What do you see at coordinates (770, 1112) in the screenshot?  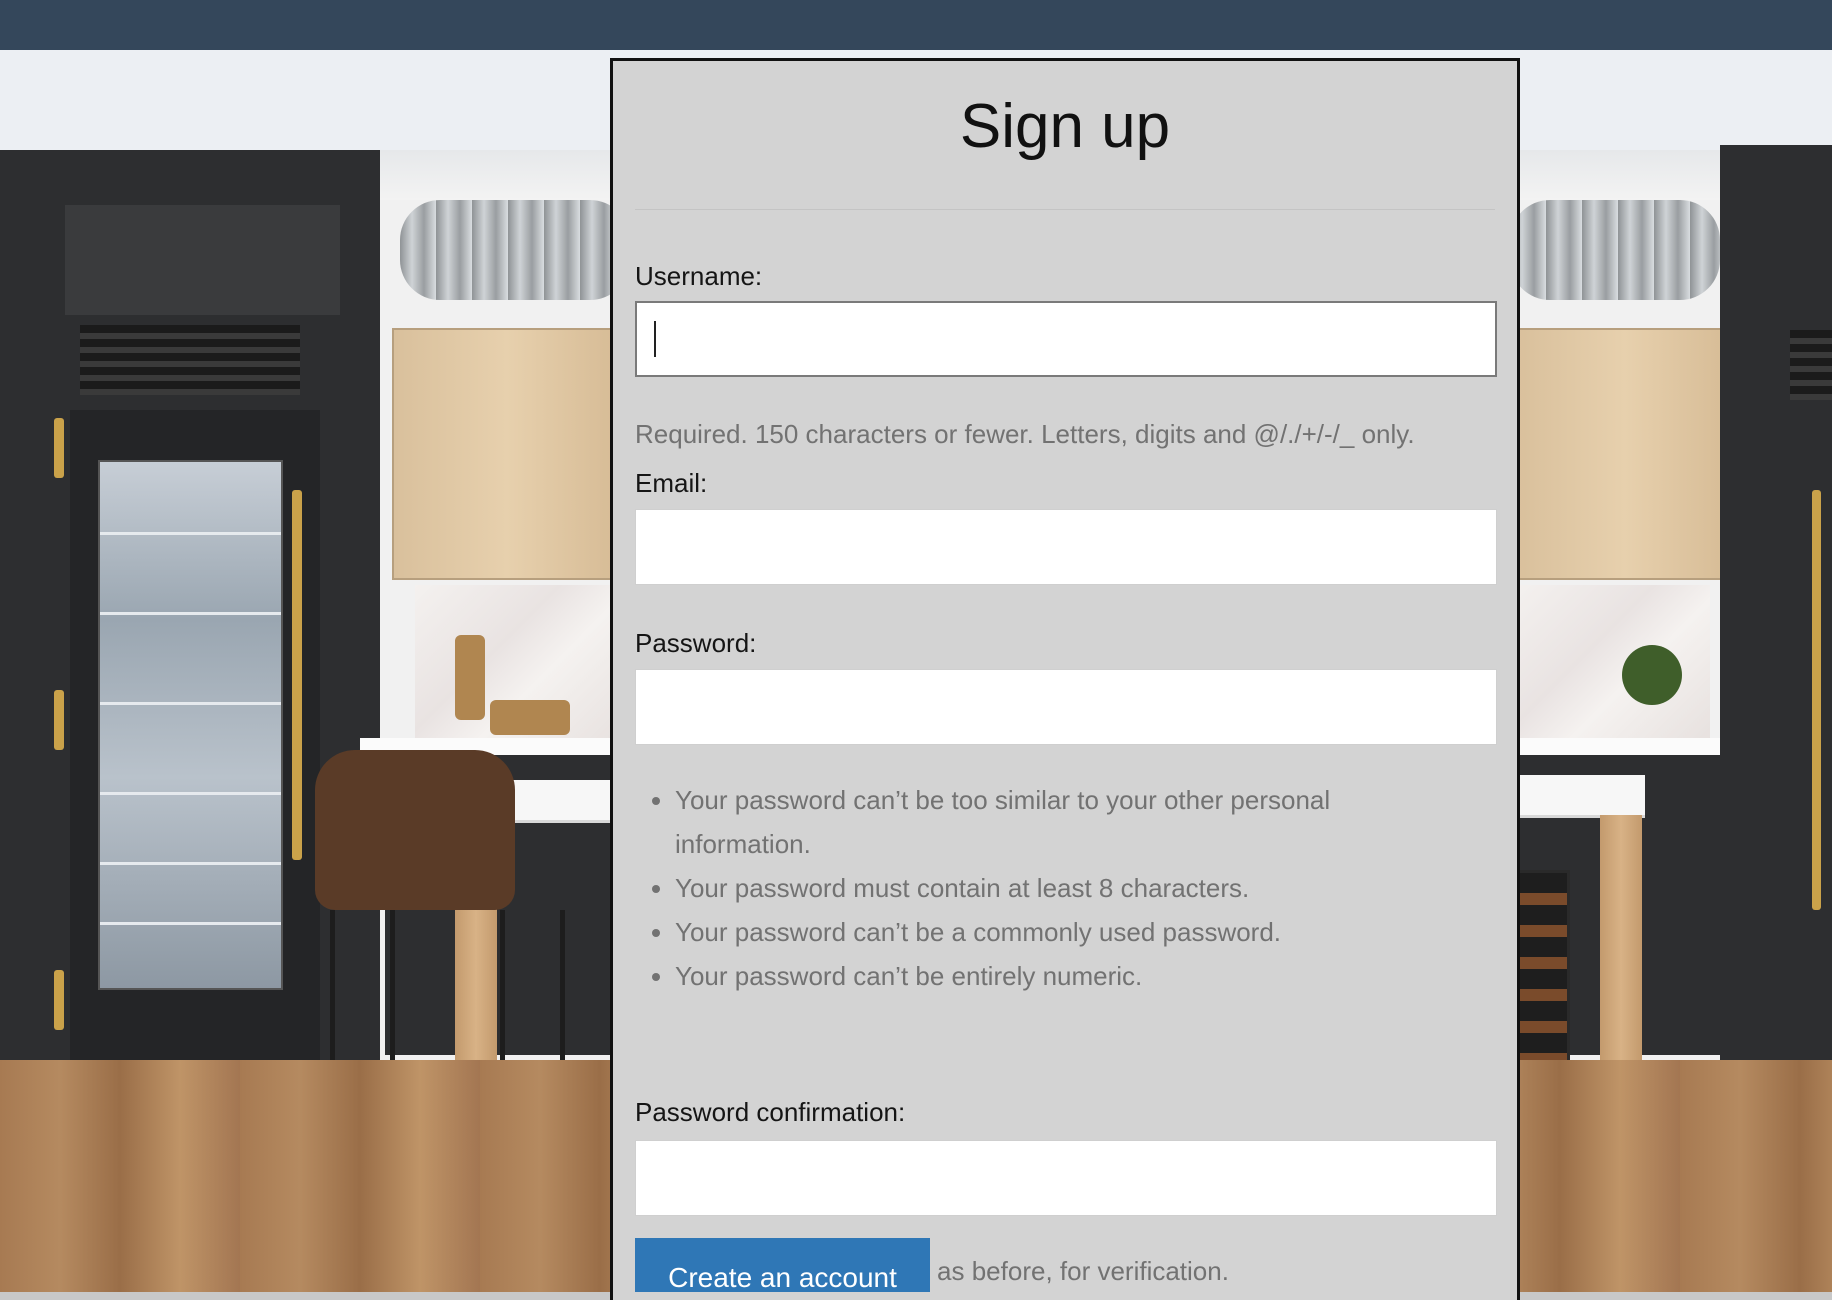 I see `password-confirmation-label: Password confirmation:` at bounding box center [770, 1112].